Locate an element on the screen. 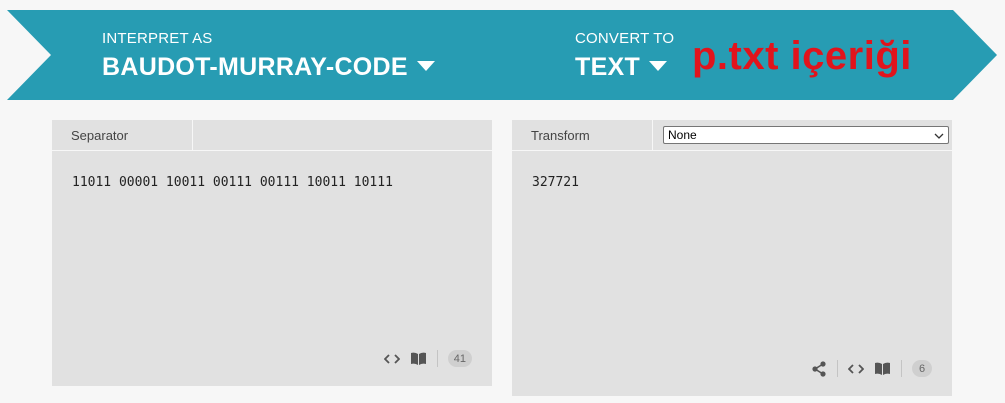 This screenshot has height=403, width=1005. interpret-as-dropdown: BAUDOT-MURRAY-CODE is located at coordinates (268, 67).